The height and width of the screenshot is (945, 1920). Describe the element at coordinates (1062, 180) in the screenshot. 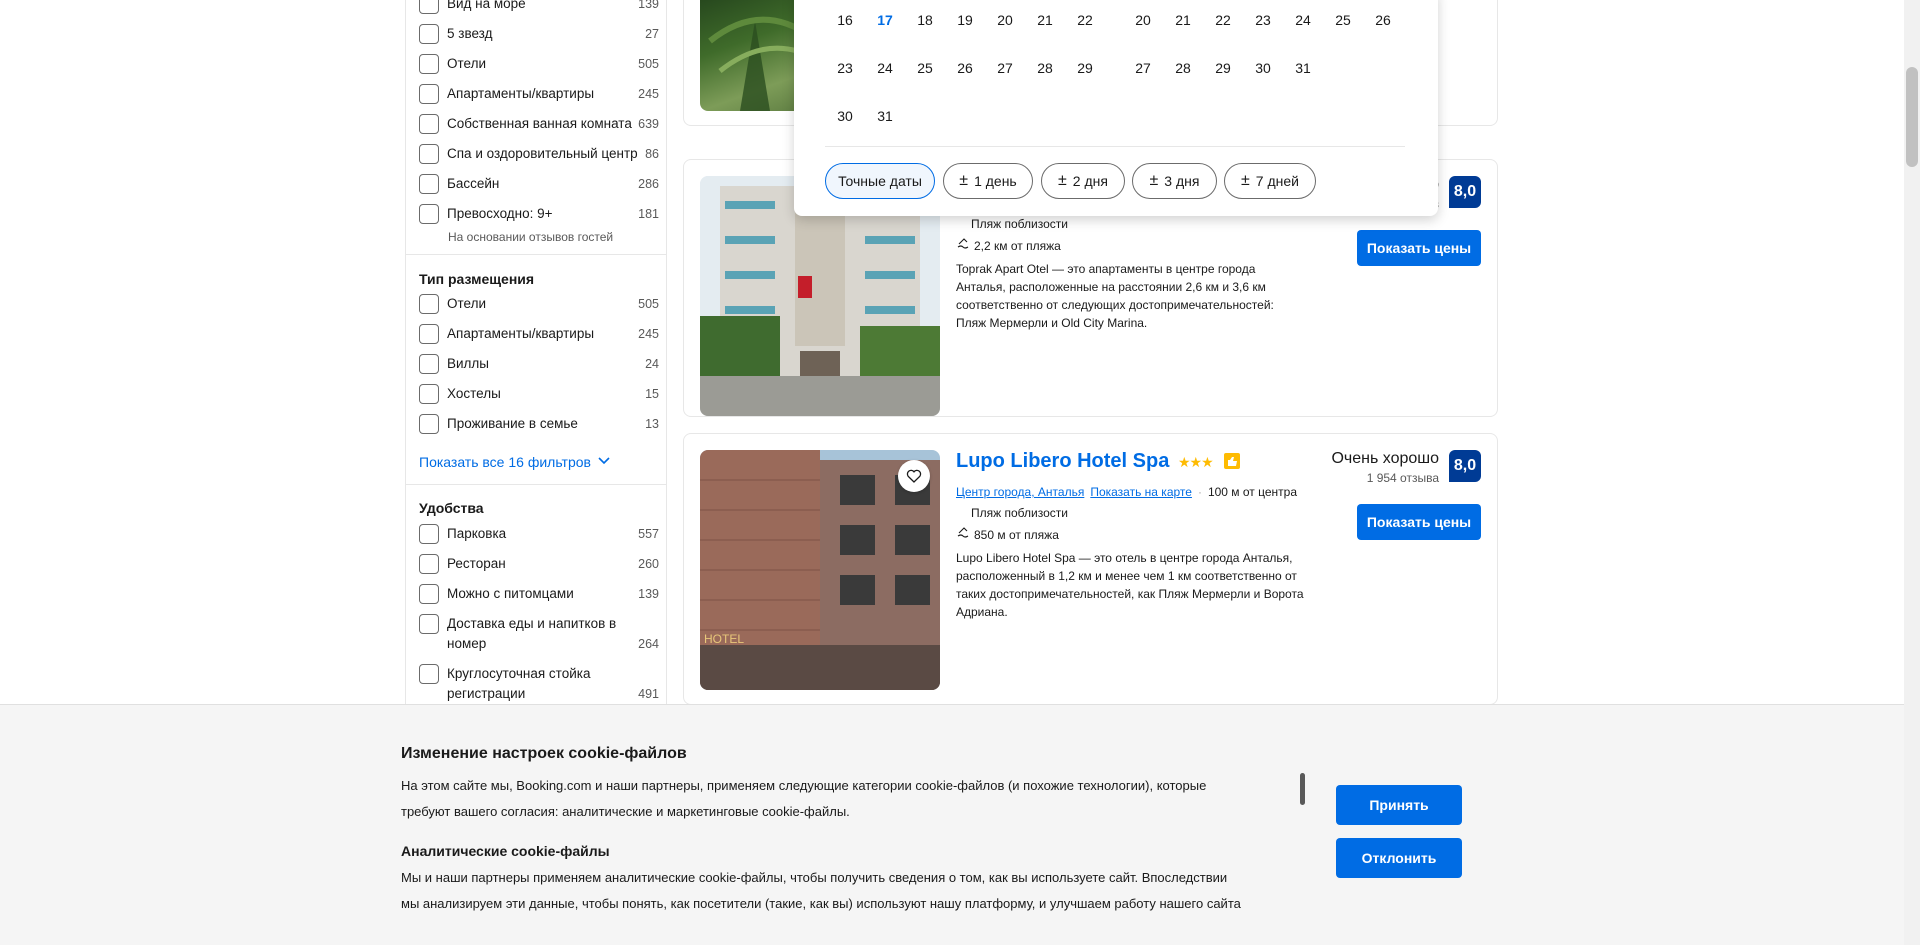

I see `plus-minus-icon: ±` at that location.